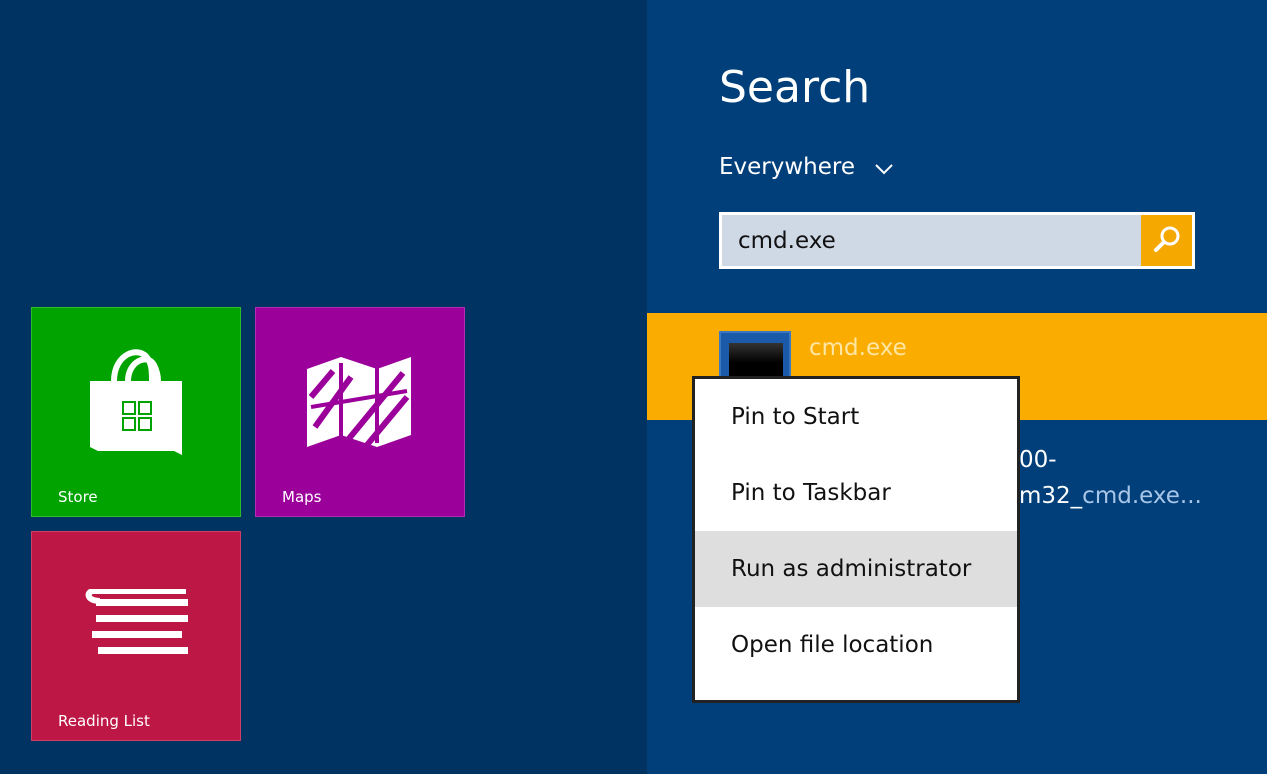 The image size is (1267, 774). Describe the element at coordinates (104, 721) in the screenshot. I see `tile-label: Reading List` at that location.